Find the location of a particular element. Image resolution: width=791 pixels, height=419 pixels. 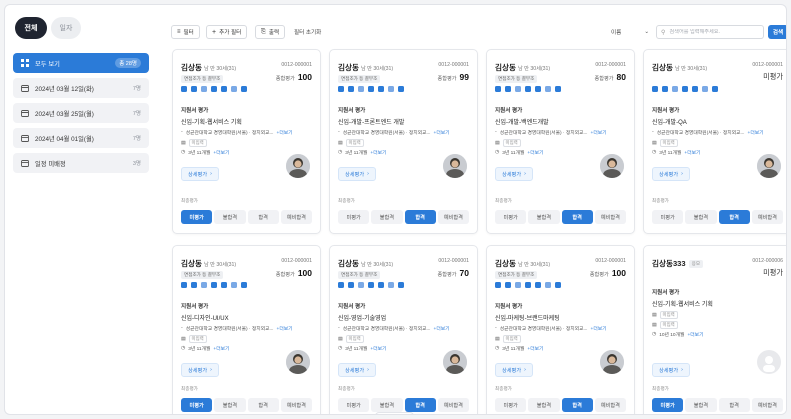

search-button: 검색 is located at coordinates (777, 32).